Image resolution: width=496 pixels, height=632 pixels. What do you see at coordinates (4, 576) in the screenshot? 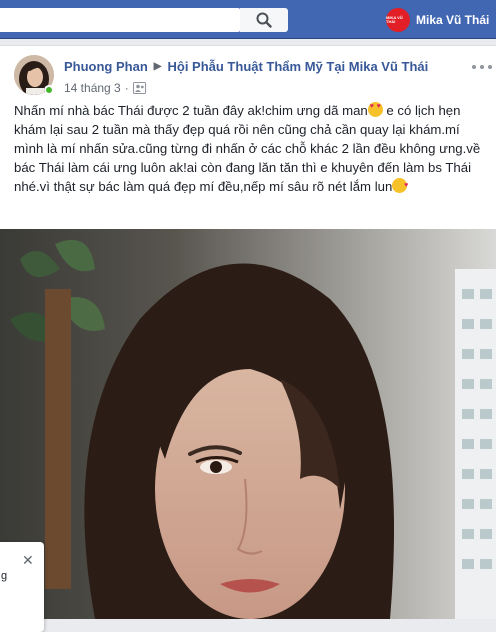
I see `chat-popup-text: g` at bounding box center [4, 576].